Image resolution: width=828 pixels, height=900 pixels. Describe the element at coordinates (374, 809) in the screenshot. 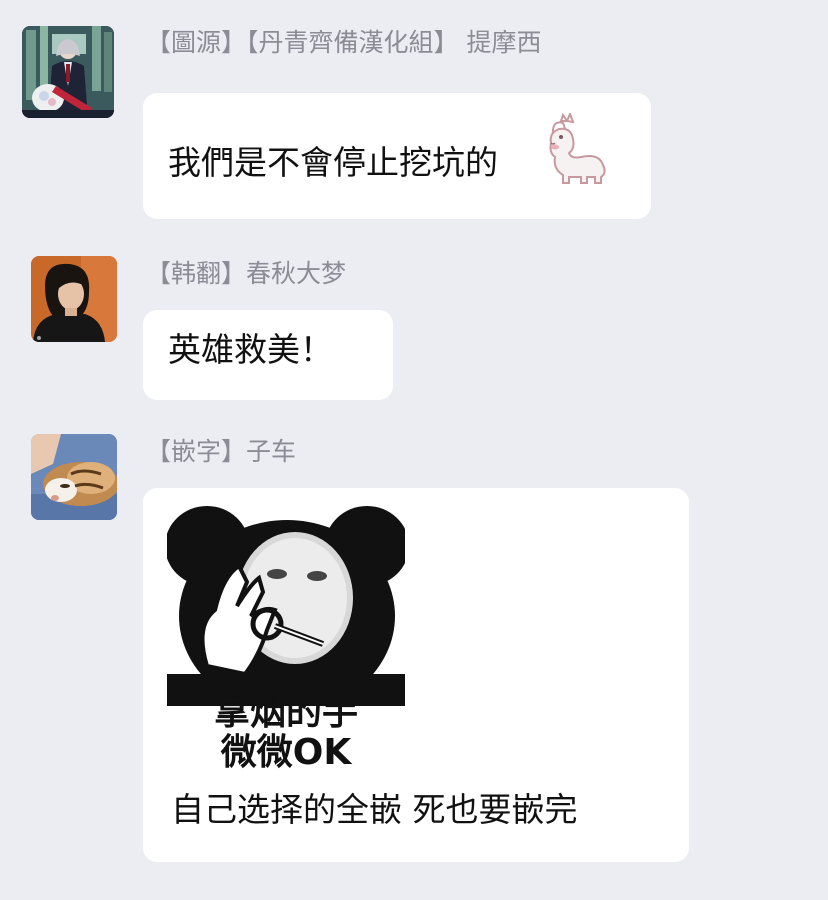

I see `message-text: 自己选择的全嵌 死也要嵌完` at that location.